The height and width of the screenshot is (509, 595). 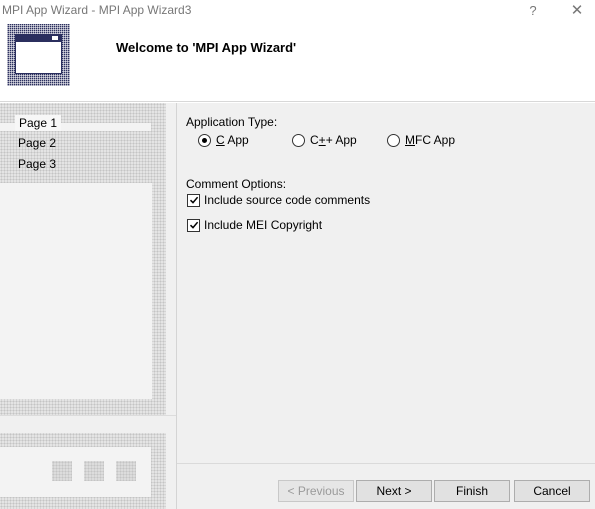 I want to click on checkbox-source-comments: Include source code comments, so click(x=278, y=200).